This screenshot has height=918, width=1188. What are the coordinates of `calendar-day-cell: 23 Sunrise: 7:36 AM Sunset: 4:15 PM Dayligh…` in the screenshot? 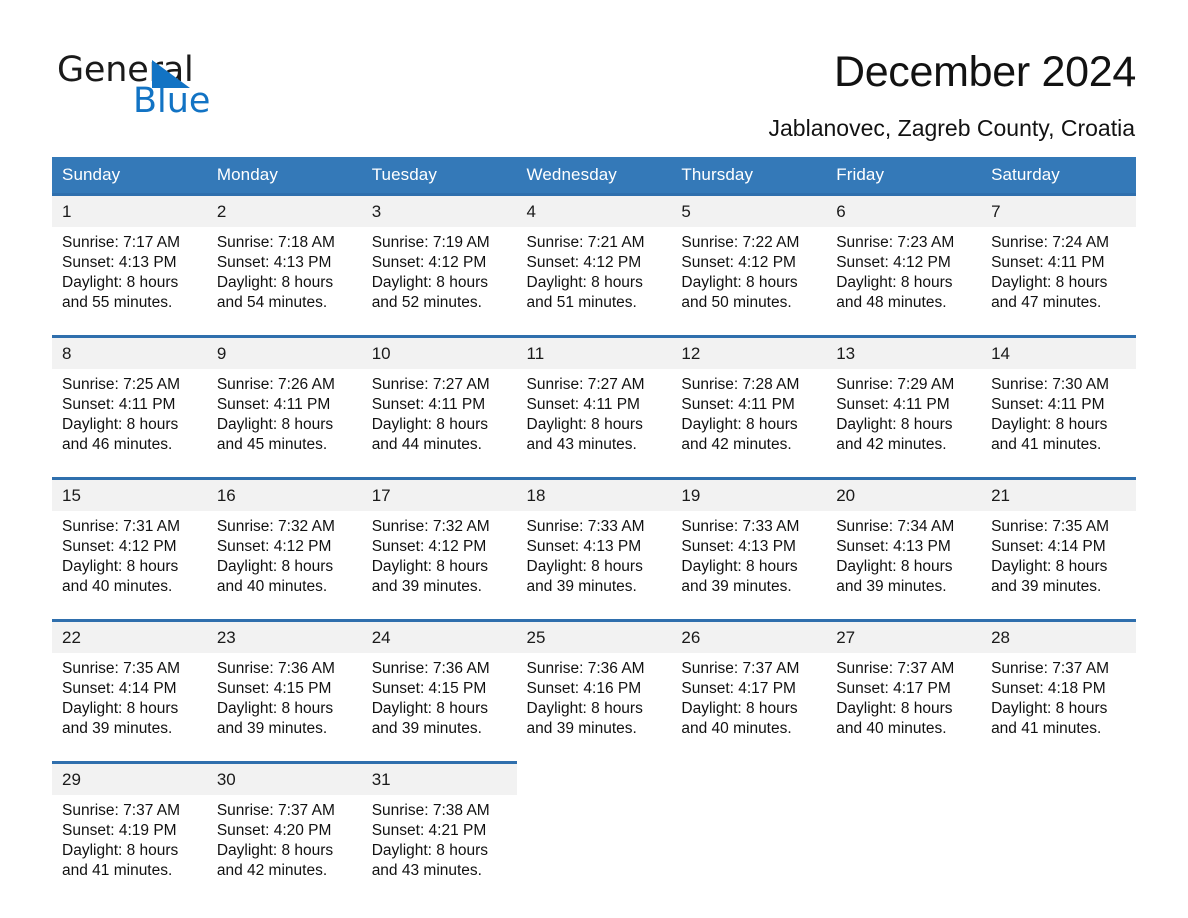 It's located at (284, 684).